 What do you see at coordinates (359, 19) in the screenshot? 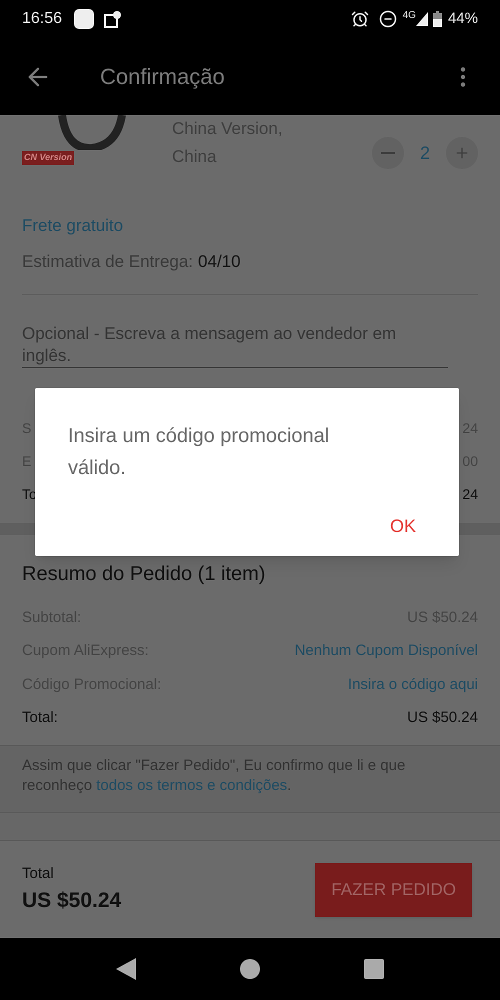
I see `alarm-icon` at bounding box center [359, 19].